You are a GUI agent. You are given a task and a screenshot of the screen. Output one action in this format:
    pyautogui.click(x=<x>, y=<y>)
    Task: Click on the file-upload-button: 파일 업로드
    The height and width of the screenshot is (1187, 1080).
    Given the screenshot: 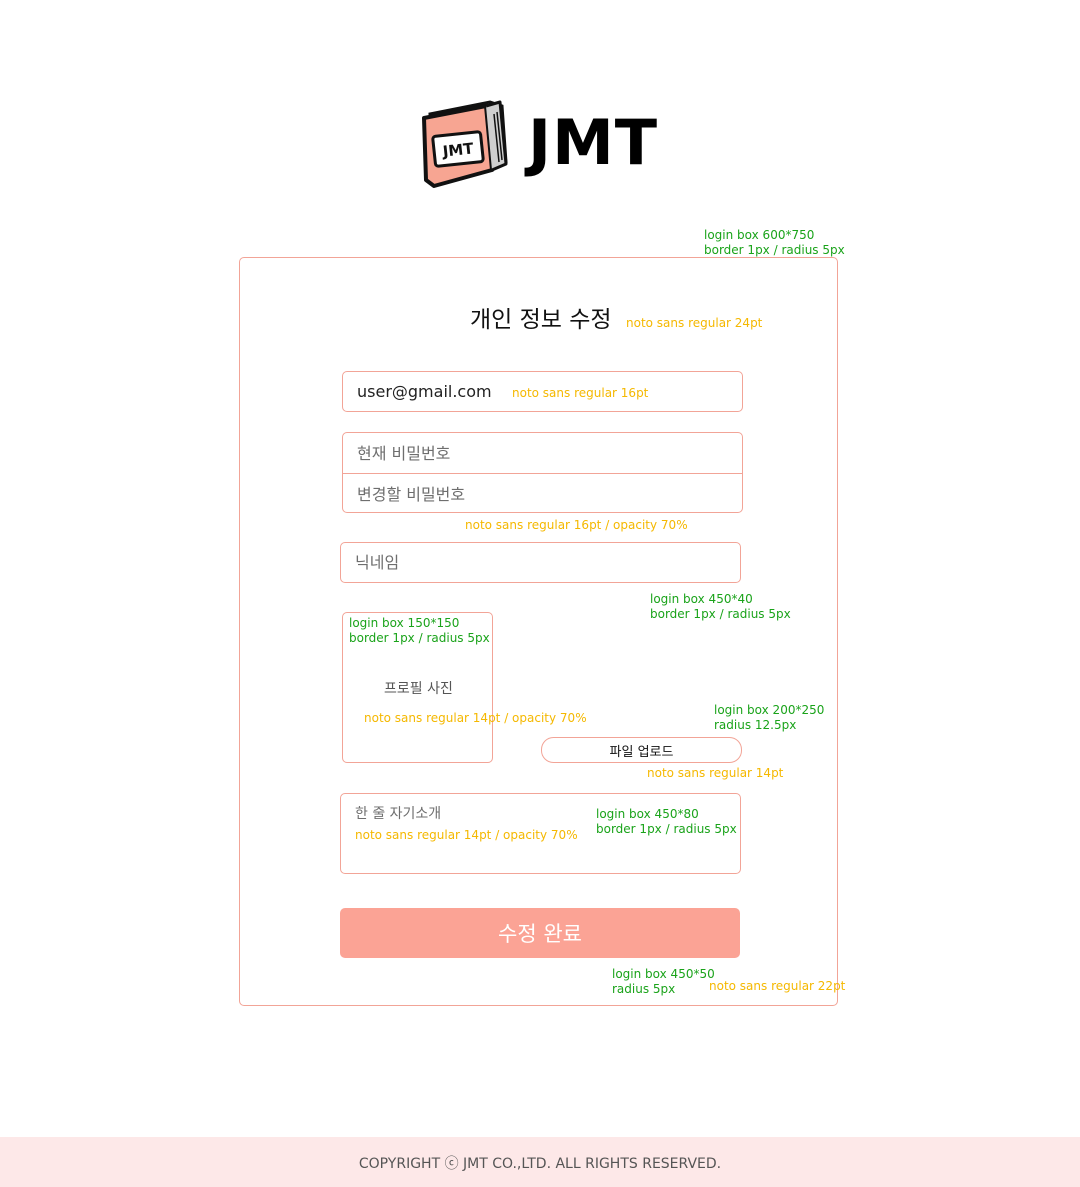 What is the action you would take?
    pyautogui.click(x=641, y=750)
    